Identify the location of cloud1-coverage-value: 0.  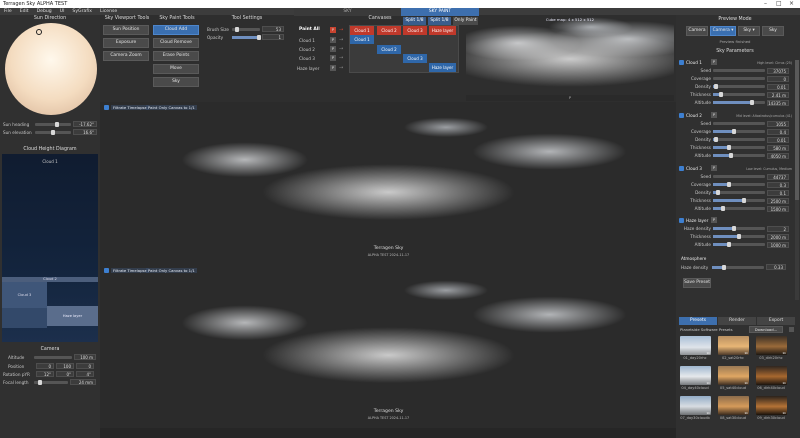
(778, 79).